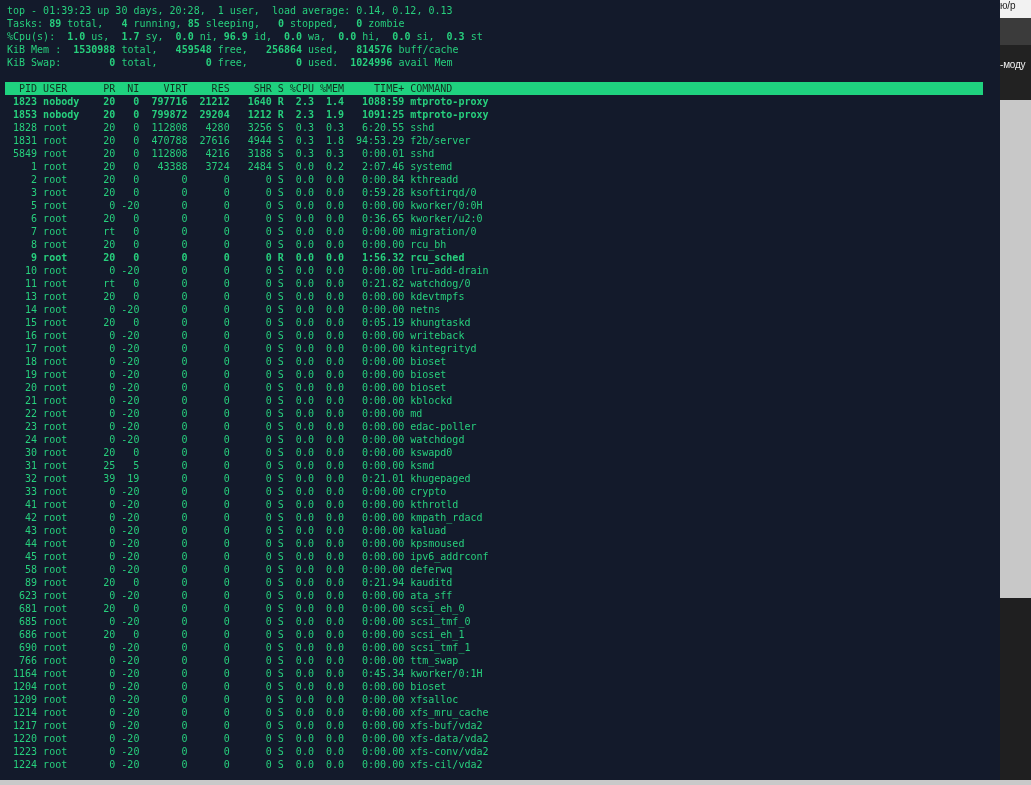 This screenshot has width=1031, height=785. Describe the element at coordinates (62, 114) in the screenshot. I see `table-cell-text: nobody` at that location.